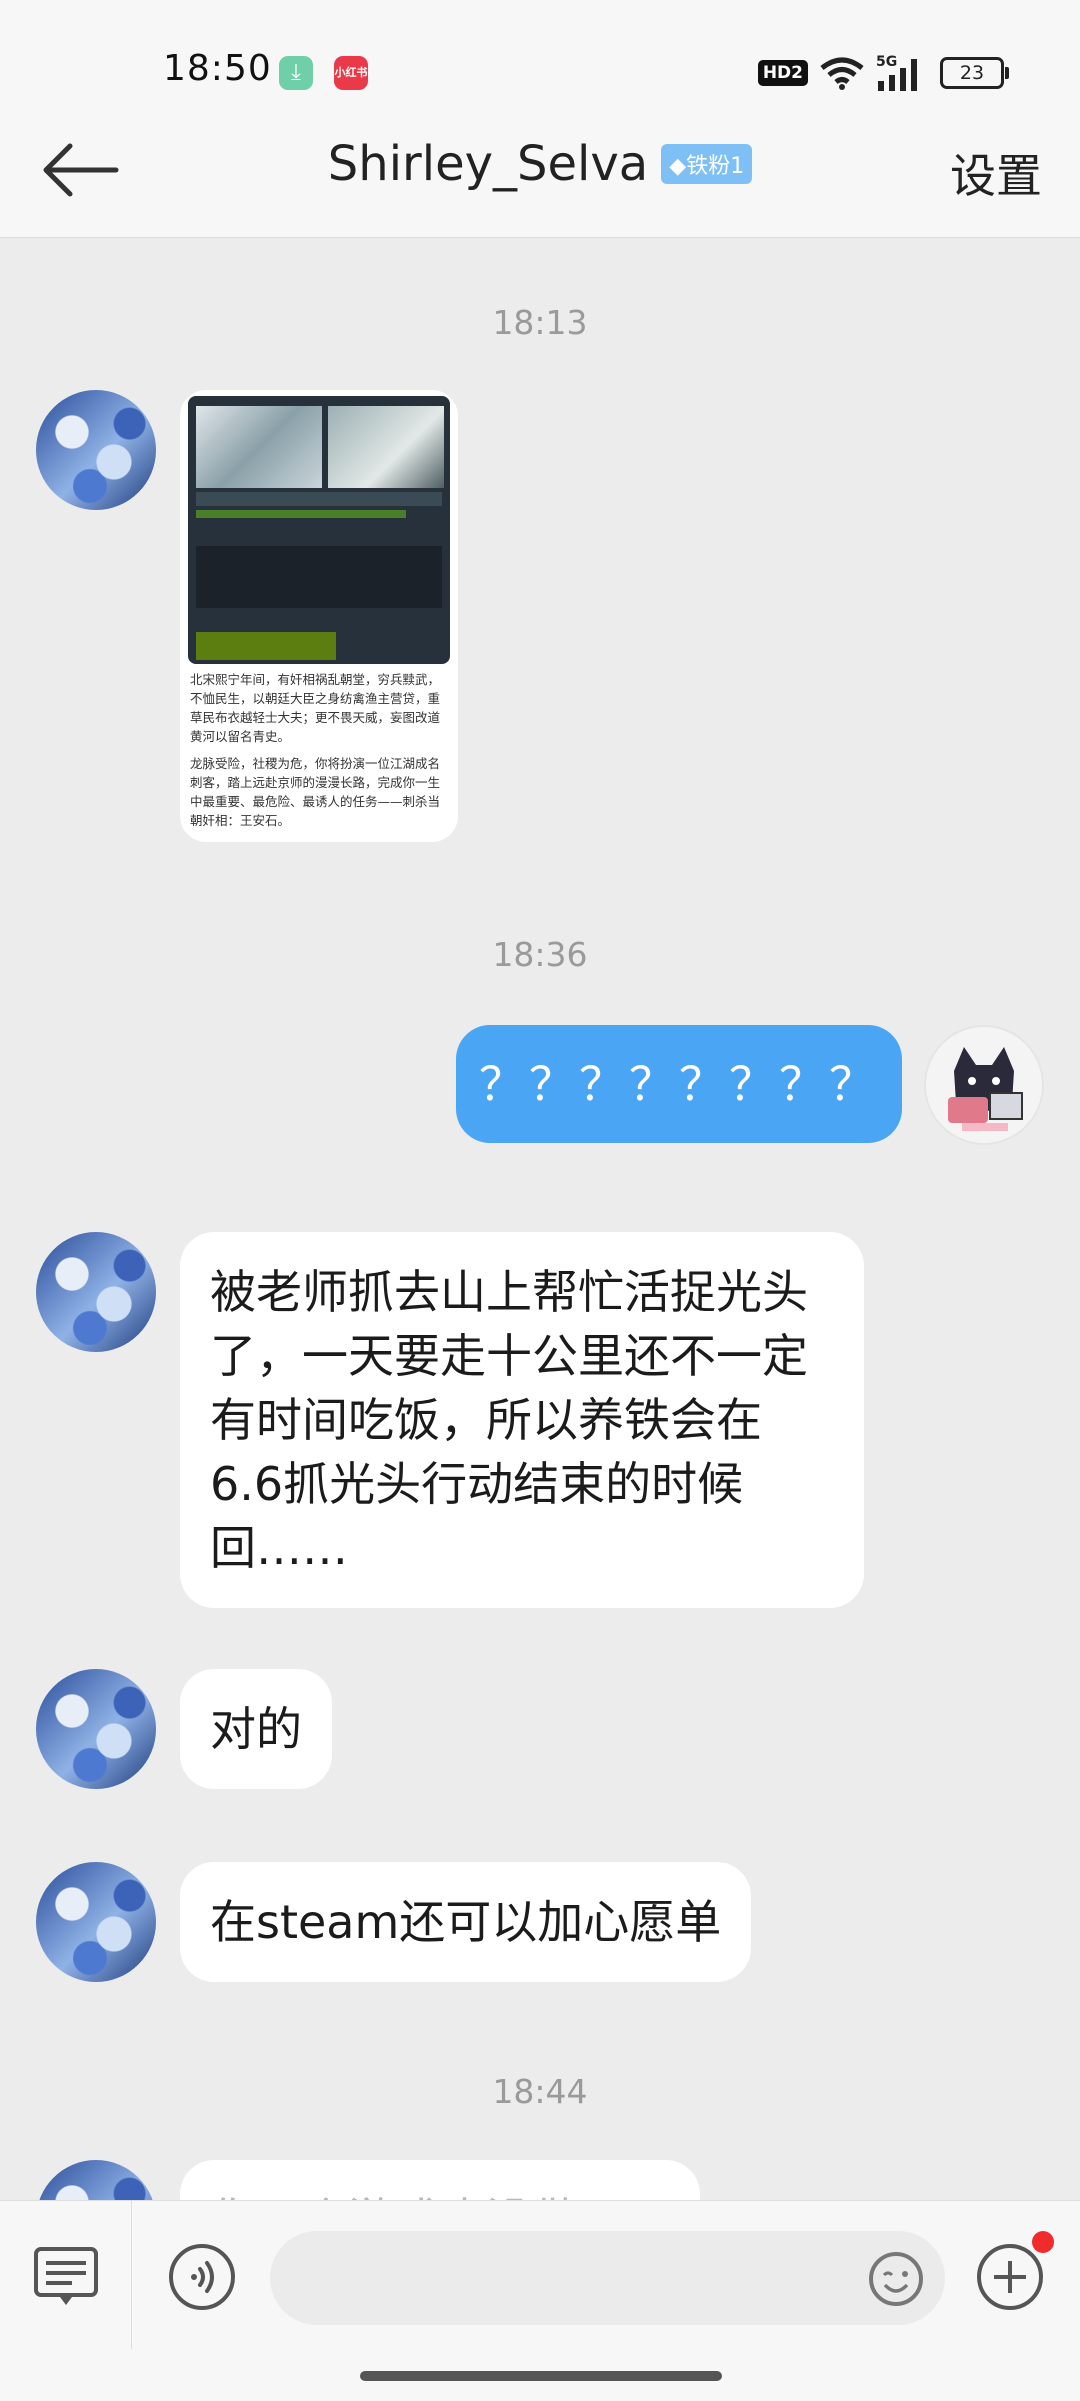 Image resolution: width=1080 pixels, height=2401 pixels. What do you see at coordinates (466, 1922) in the screenshot?
I see `message-bubble: 在steam还可以加心愿单` at bounding box center [466, 1922].